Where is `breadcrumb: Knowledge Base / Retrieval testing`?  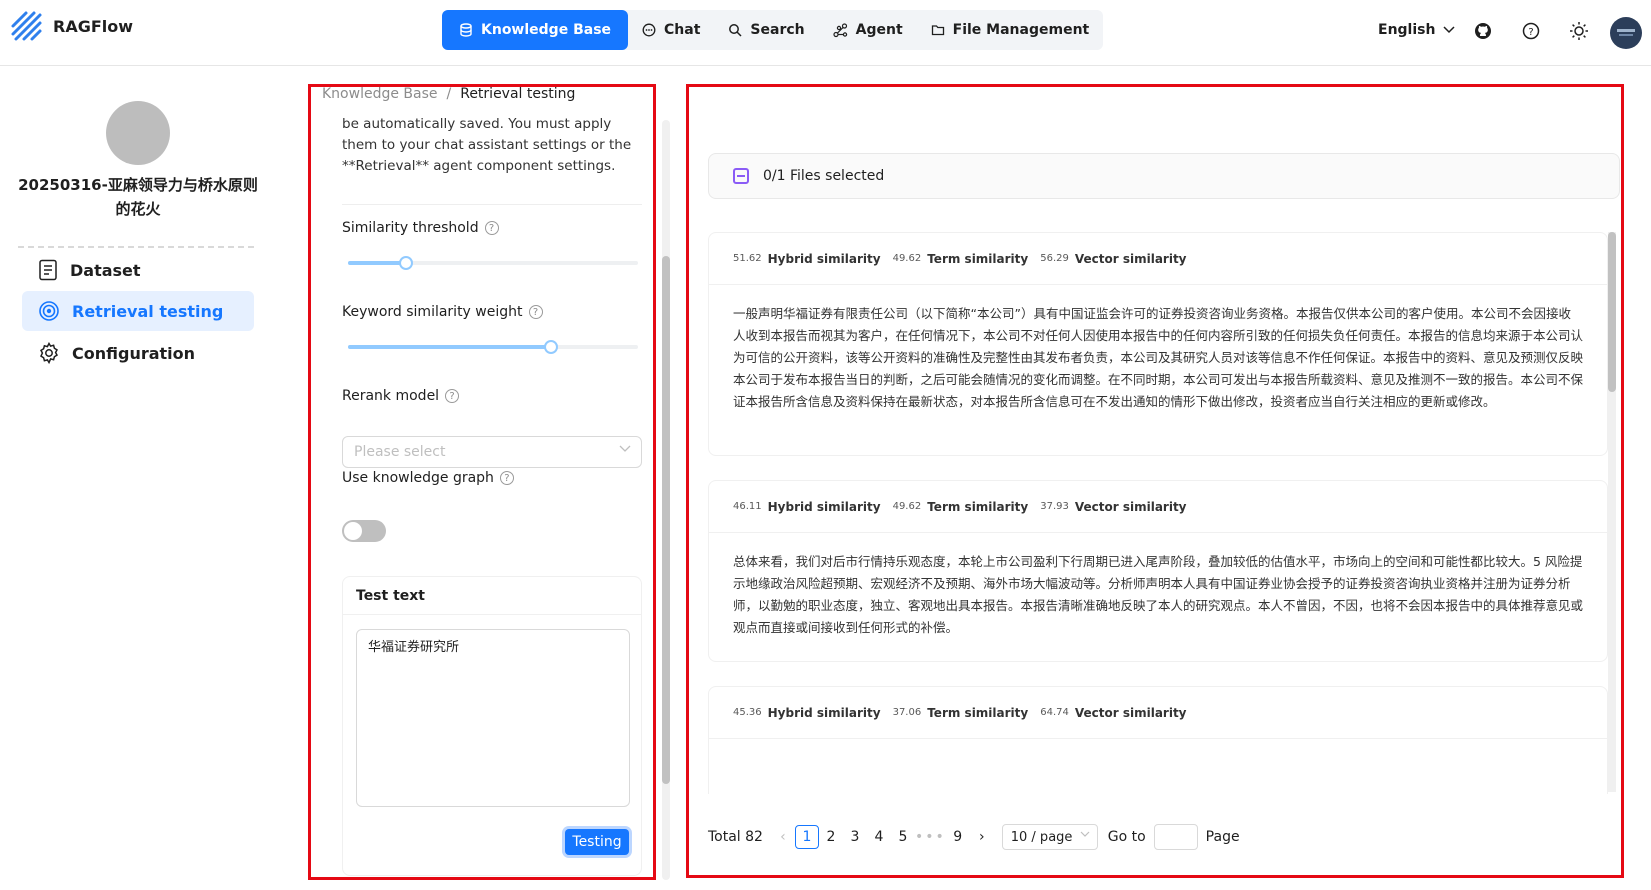 breadcrumb: Knowledge Base / Retrieval testing is located at coordinates (448, 94).